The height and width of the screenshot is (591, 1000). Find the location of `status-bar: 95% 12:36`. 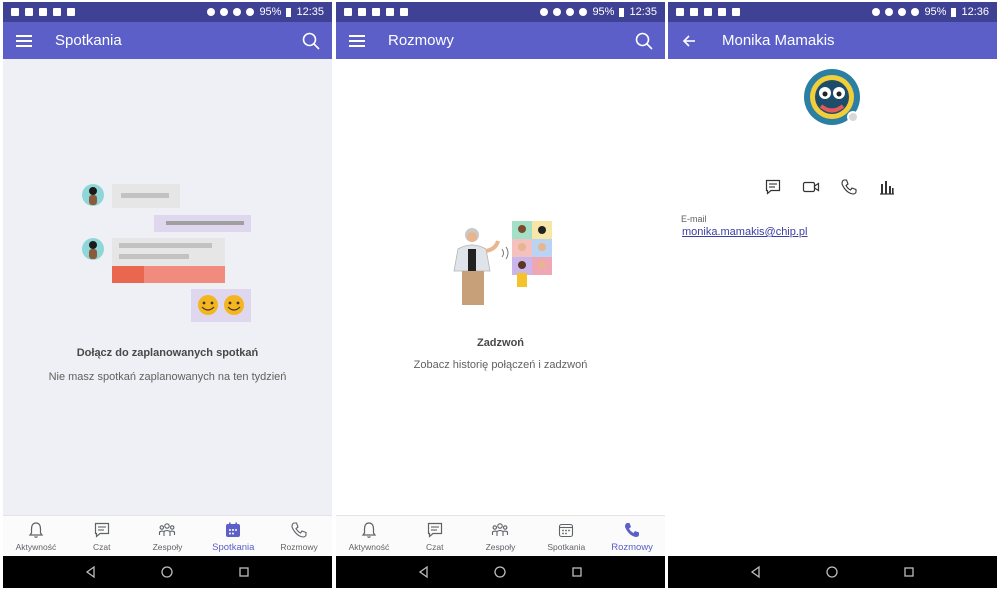

status-bar: 95% 12:36 is located at coordinates (832, 12).